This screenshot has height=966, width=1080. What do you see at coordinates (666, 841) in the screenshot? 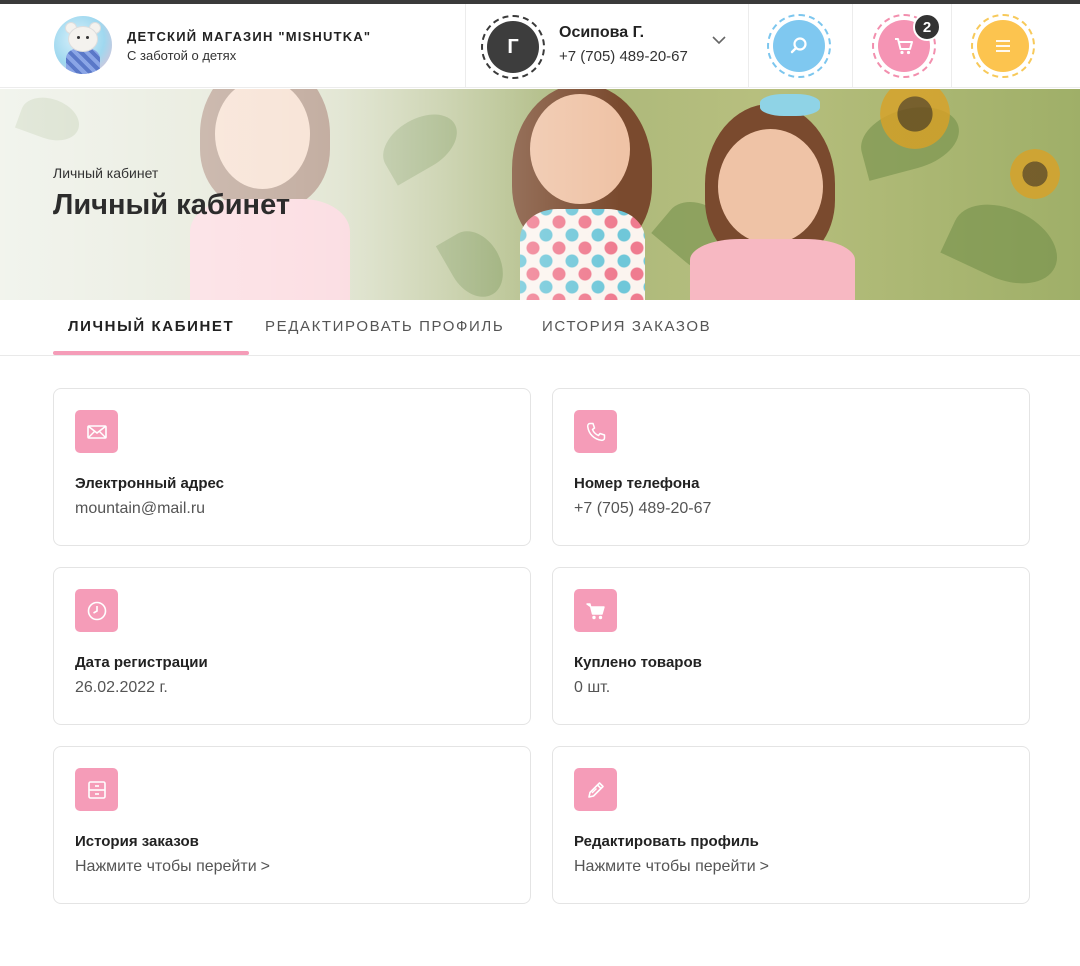
I see `card-title: Редактировать профиль` at bounding box center [666, 841].